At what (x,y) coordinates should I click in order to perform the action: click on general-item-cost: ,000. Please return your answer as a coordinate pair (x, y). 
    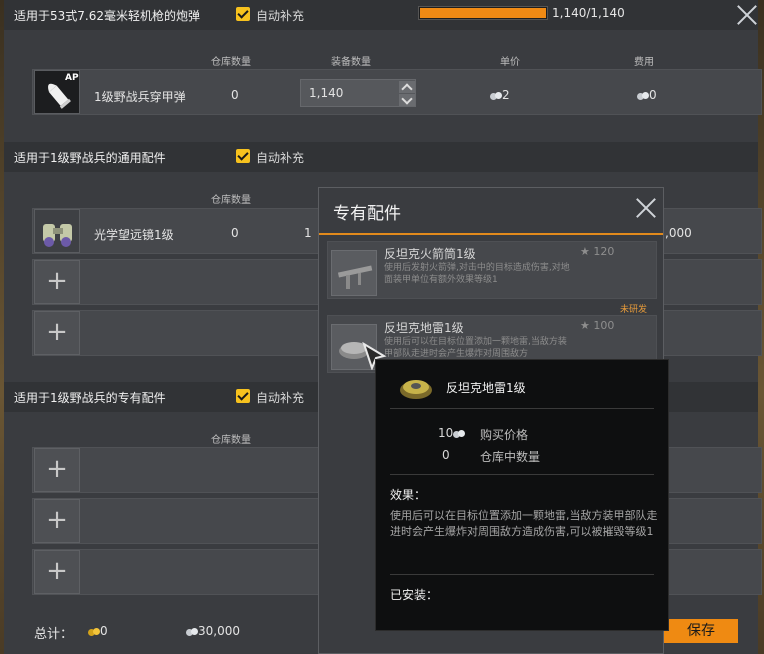
    Looking at the image, I should click on (678, 233).